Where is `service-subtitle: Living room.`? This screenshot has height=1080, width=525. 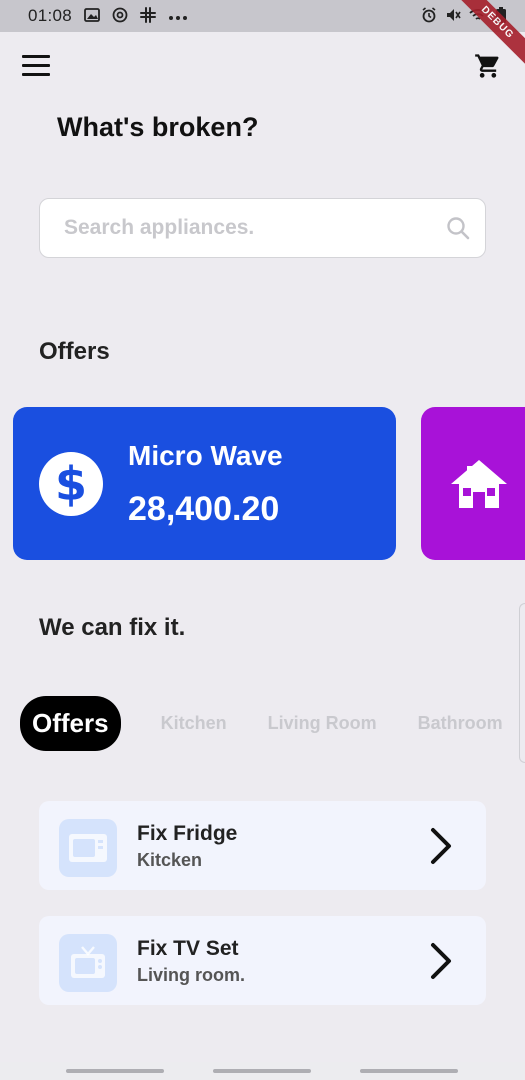
service-subtitle: Living room. is located at coordinates (191, 975).